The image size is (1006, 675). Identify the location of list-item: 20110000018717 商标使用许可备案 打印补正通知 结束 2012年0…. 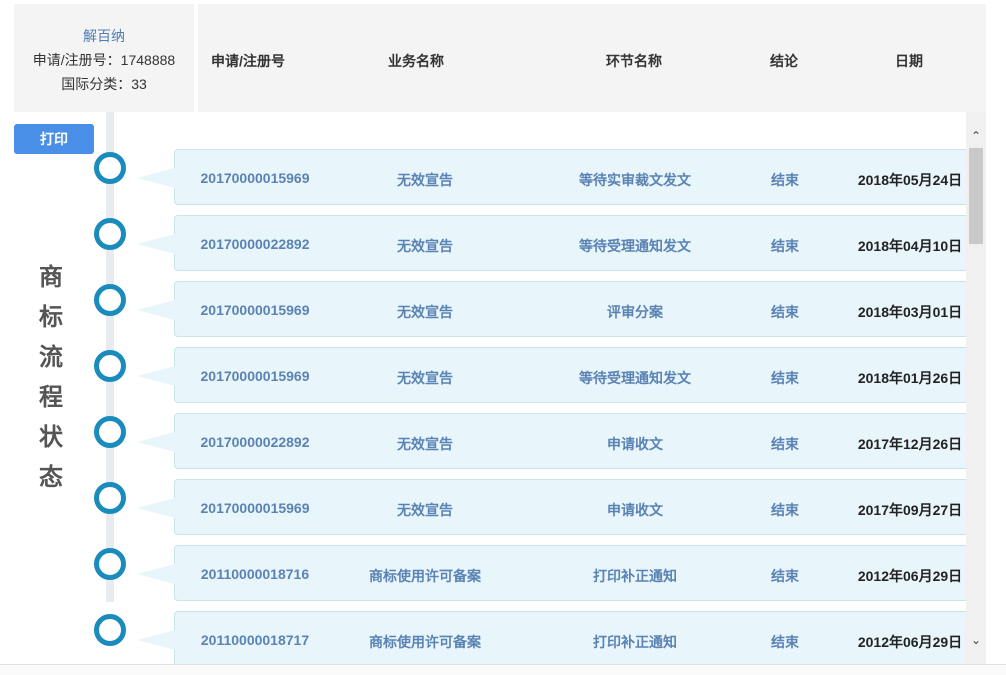
(551, 637).